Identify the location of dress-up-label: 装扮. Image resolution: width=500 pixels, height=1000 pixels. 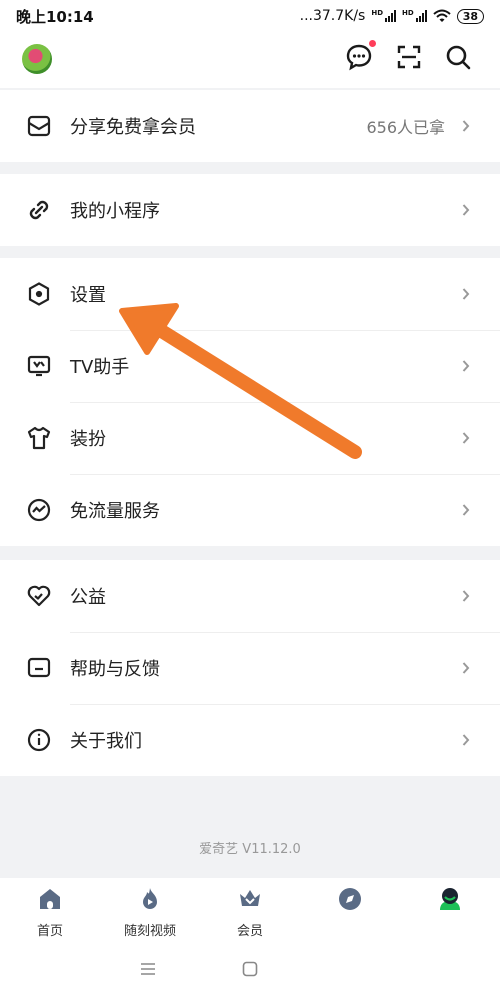
(88, 439).